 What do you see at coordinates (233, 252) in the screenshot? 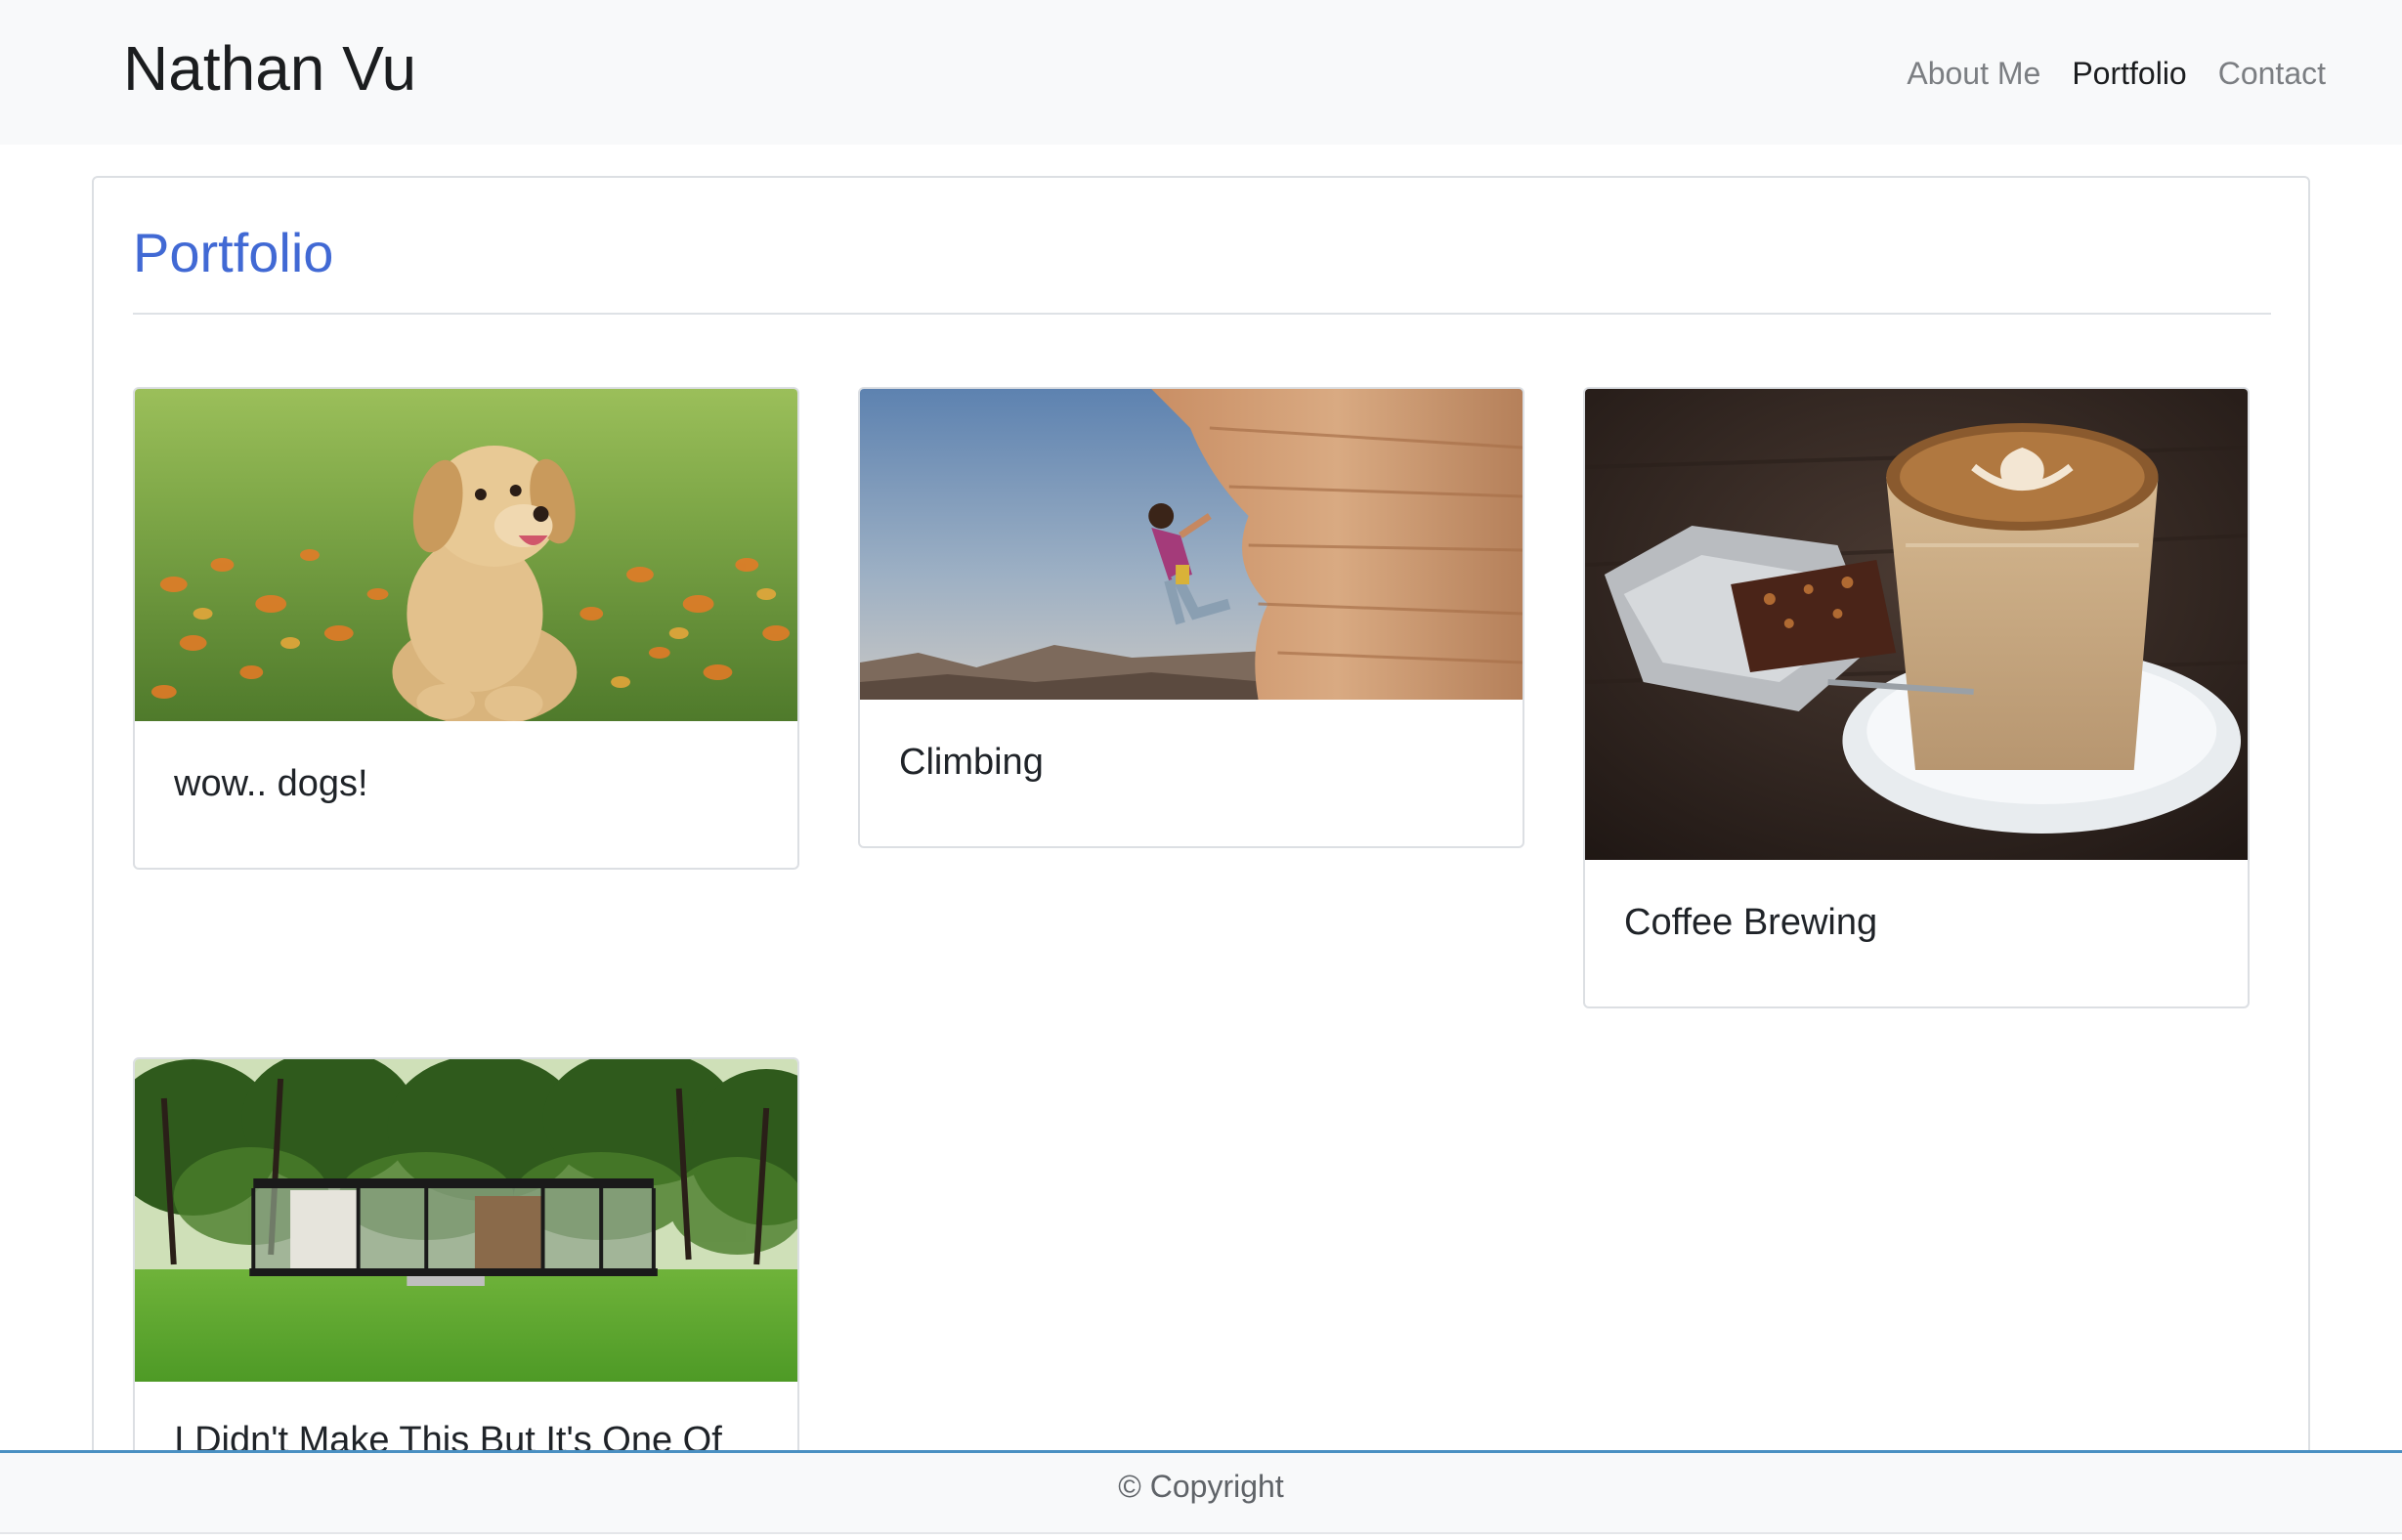
I see `page-title: Portfolio` at bounding box center [233, 252].